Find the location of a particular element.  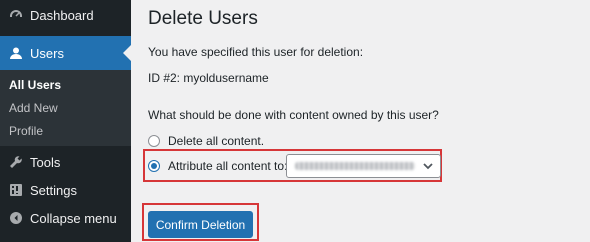

submenu-all-users: All Users is located at coordinates (35, 85).